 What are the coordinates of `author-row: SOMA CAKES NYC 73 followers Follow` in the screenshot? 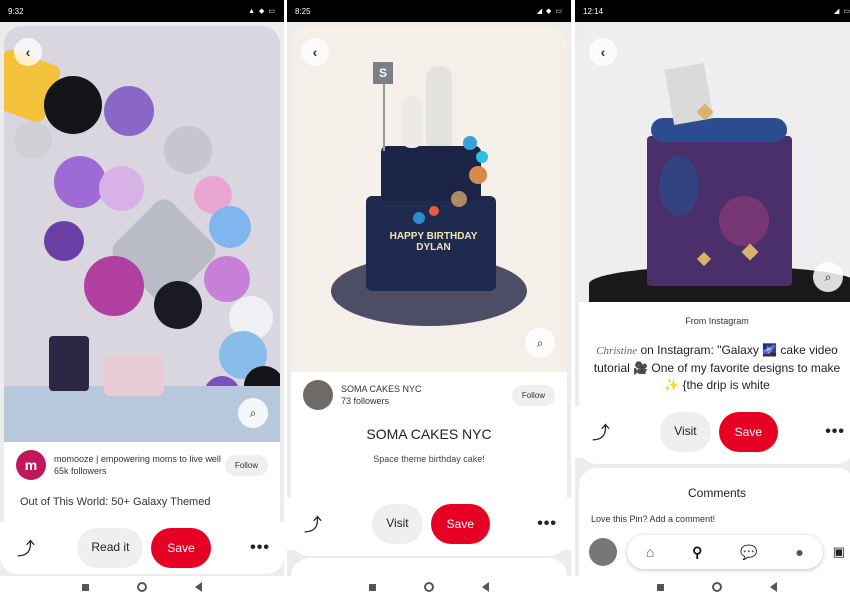 It's located at (429, 395).